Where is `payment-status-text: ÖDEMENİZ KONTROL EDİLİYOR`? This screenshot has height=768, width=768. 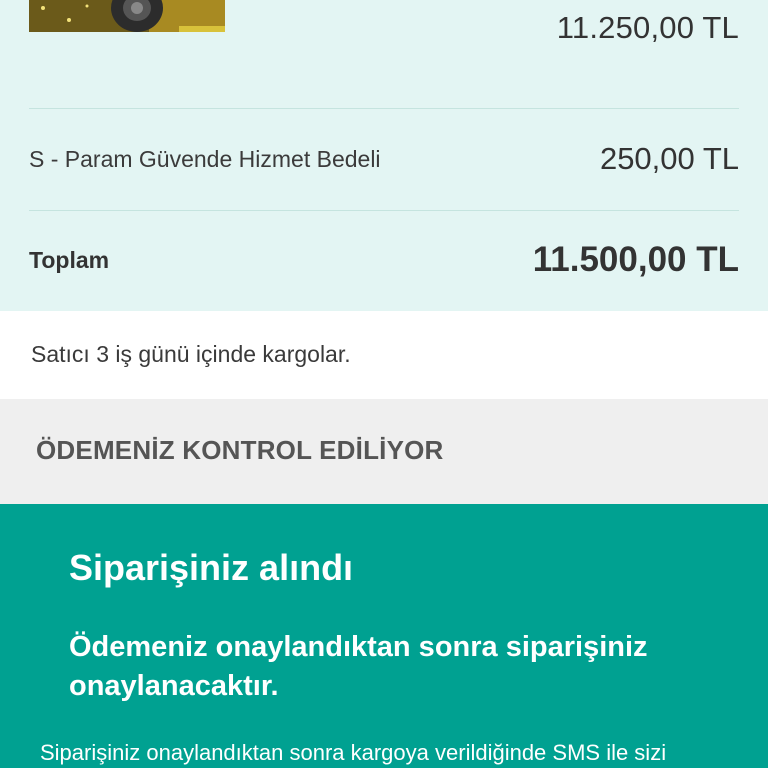
payment-status-text: ÖDEMENİZ KONTROL EDİLİYOR is located at coordinates (240, 450).